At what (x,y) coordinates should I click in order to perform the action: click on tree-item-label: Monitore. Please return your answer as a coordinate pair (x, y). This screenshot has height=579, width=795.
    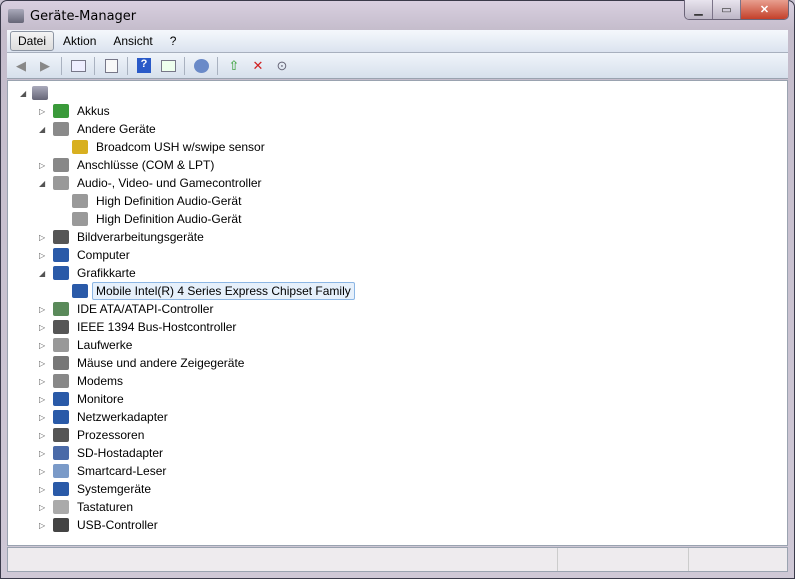
    Looking at the image, I should click on (100, 399).